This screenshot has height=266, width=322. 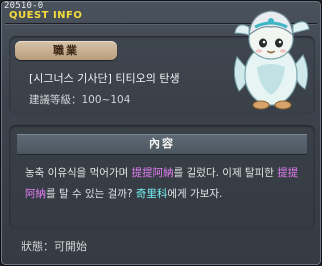 I want to click on quest-status: 狀態：可開始, so click(x=54, y=246).